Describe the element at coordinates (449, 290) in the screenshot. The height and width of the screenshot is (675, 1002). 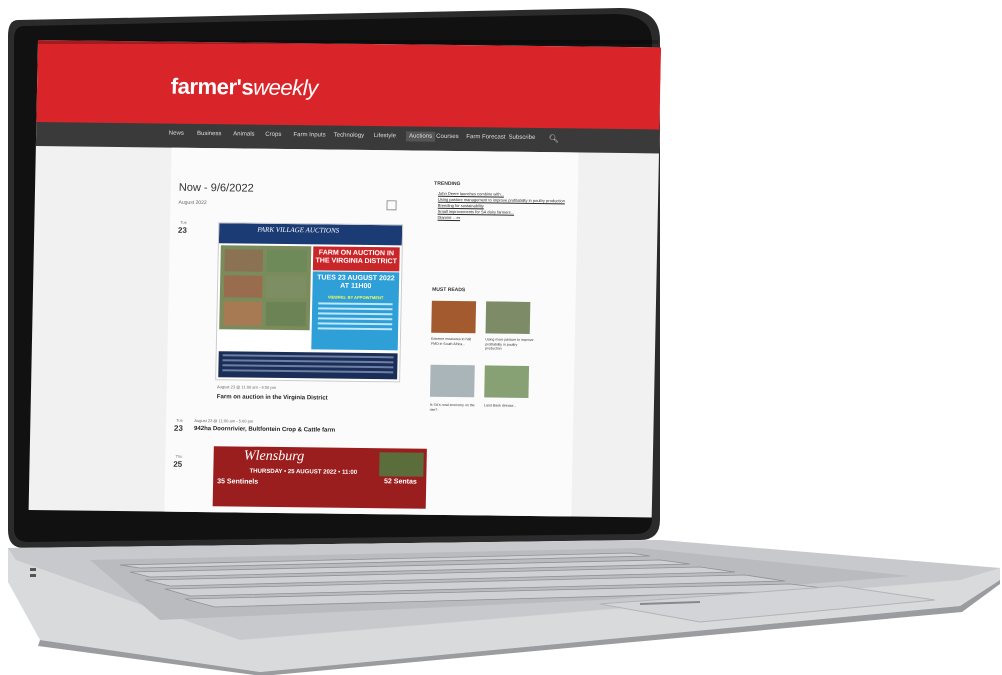
I see `must-reads-title: MUST READS` at that location.